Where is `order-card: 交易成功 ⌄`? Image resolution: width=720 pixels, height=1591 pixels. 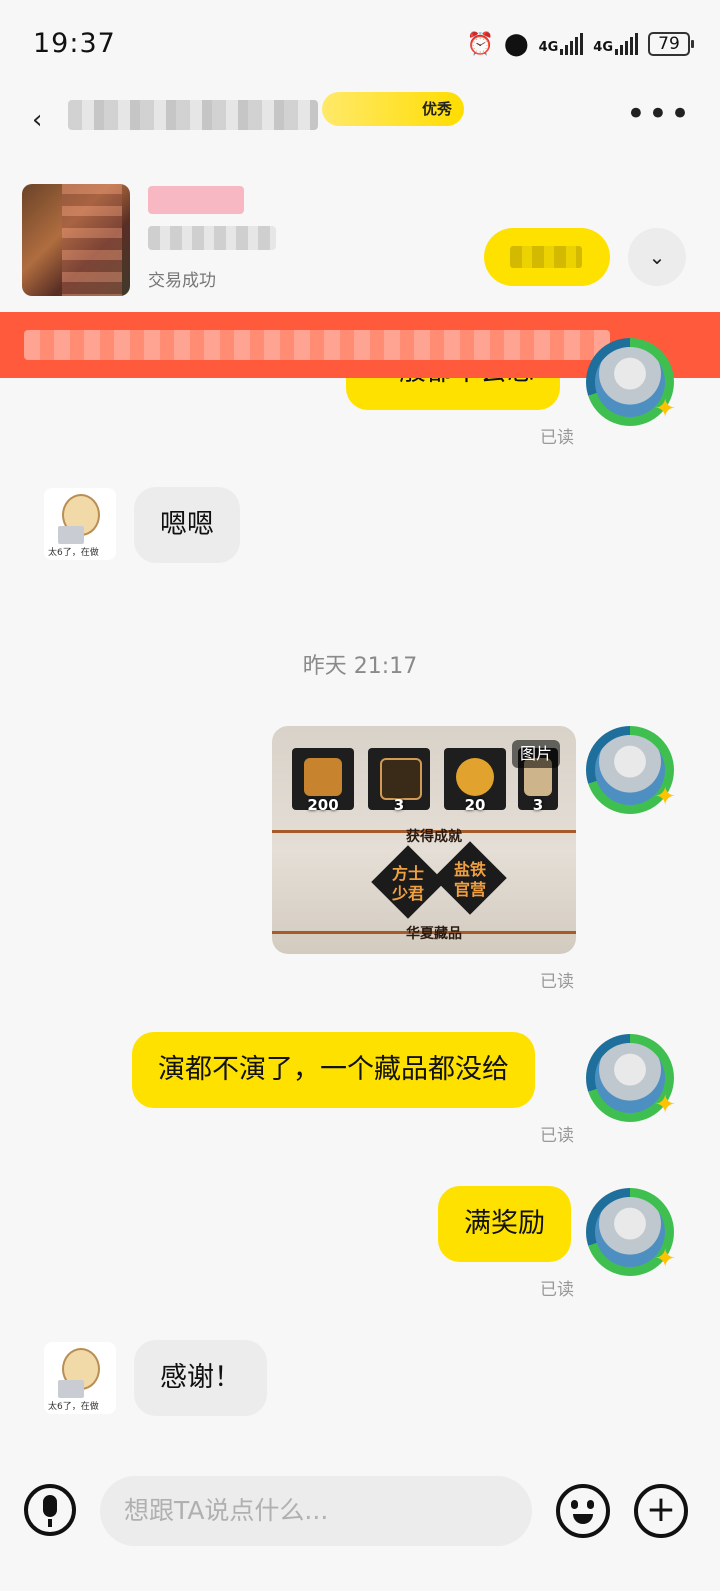 order-card: 交易成功 ⌄ is located at coordinates (360, 235).